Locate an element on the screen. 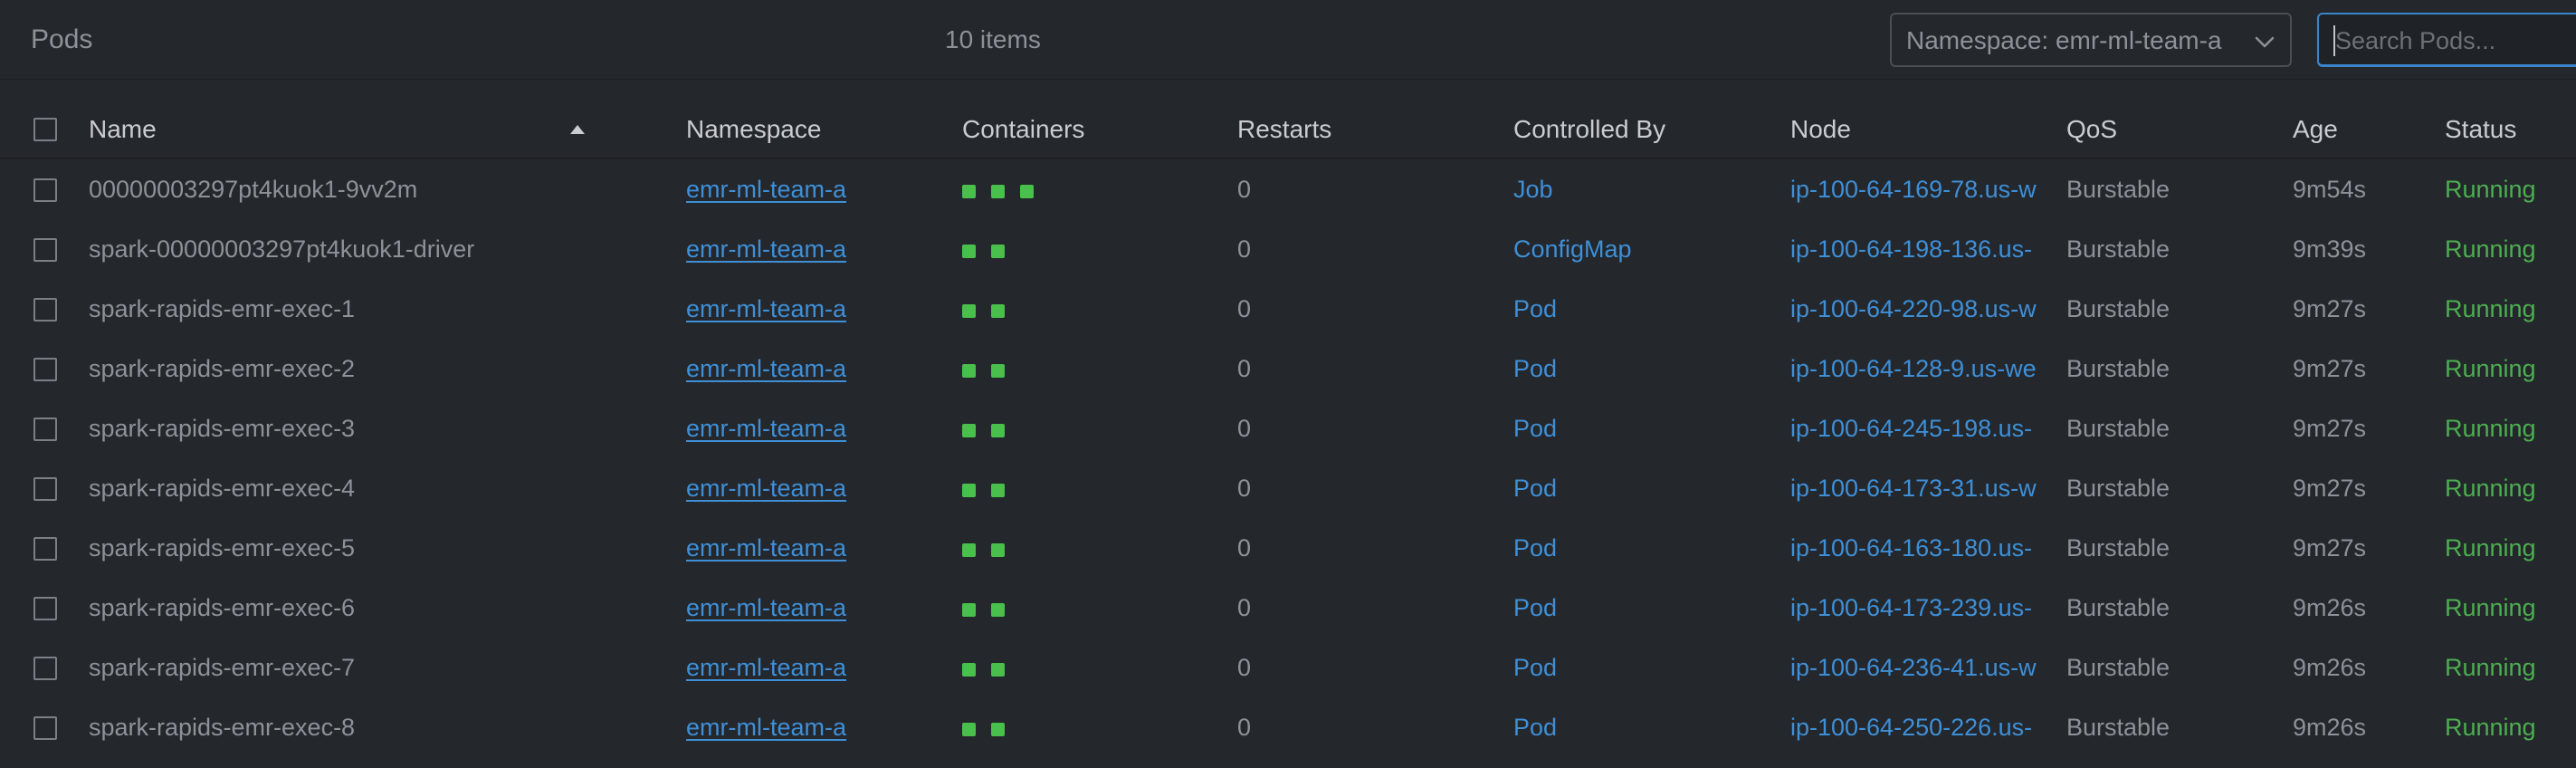 Image resolution: width=2576 pixels, height=768 pixels. namespace-select: Namespace: emr-ml-team-a is located at coordinates (2091, 40).